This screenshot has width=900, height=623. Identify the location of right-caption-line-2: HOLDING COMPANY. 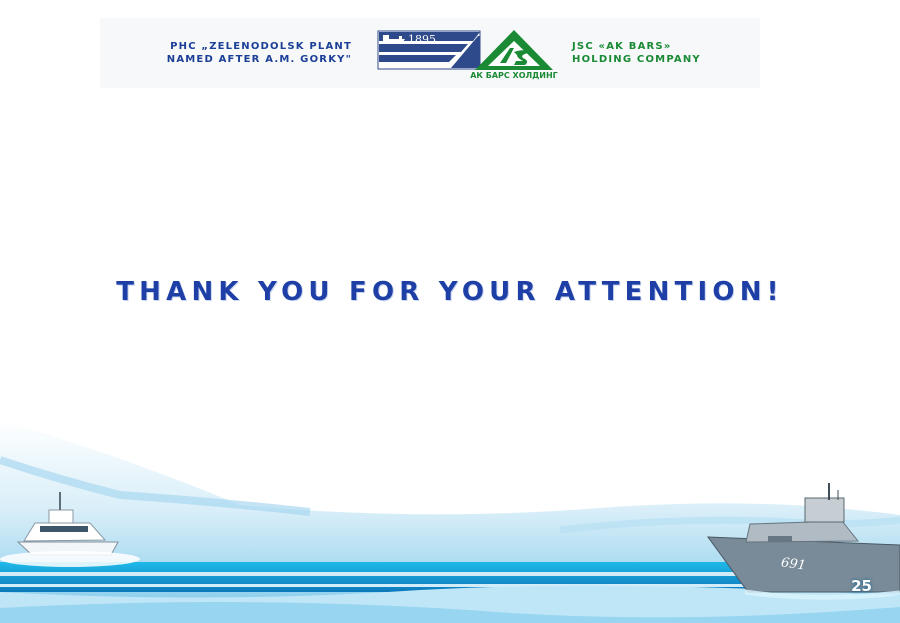
(636, 59).